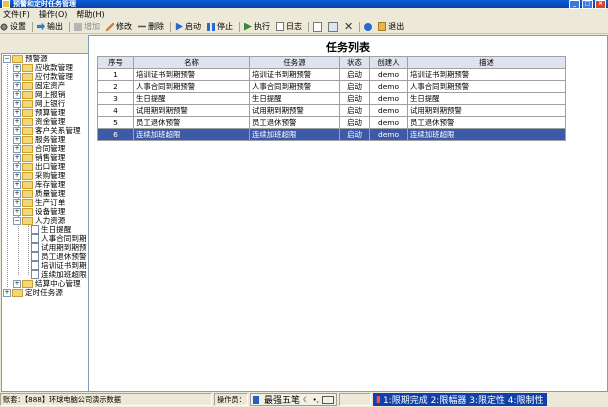 The width and height of the screenshot is (608, 407). What do you see at coordinates (191, 98) in the screenshot?
I see `cell-name: 生日提醒` at bounding box center [191, 98].